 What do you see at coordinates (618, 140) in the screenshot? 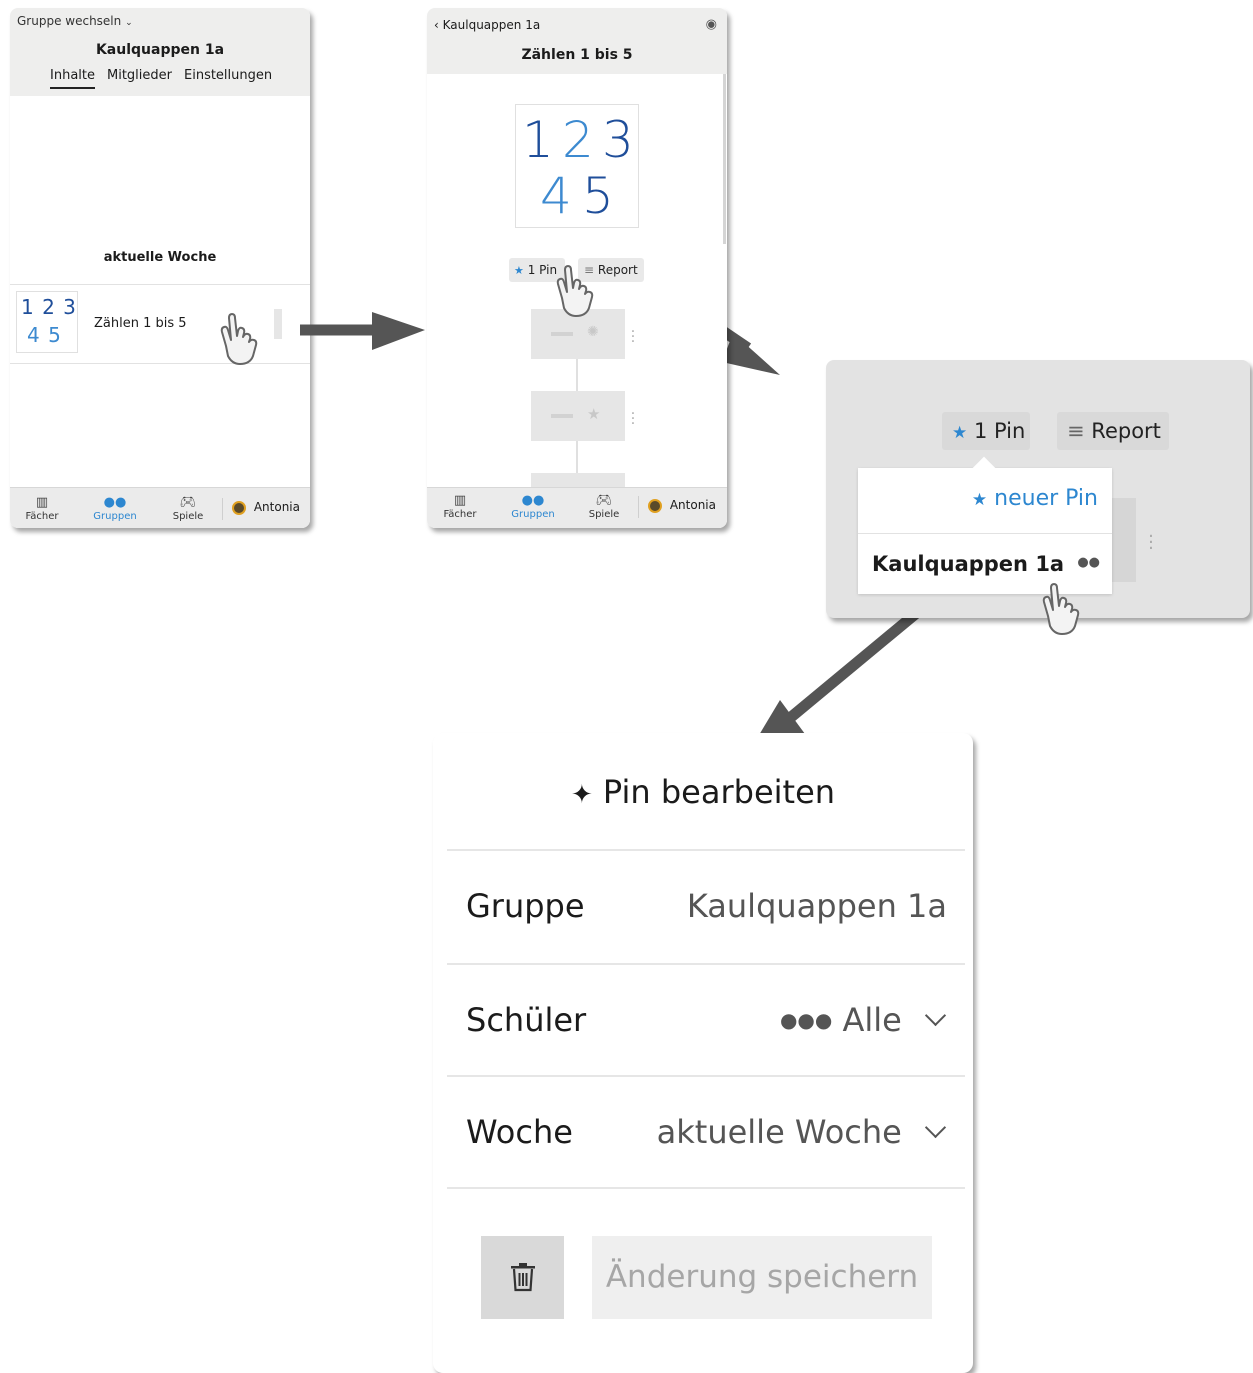
I see `digit-3: 3` at bounding box center [618, 140].